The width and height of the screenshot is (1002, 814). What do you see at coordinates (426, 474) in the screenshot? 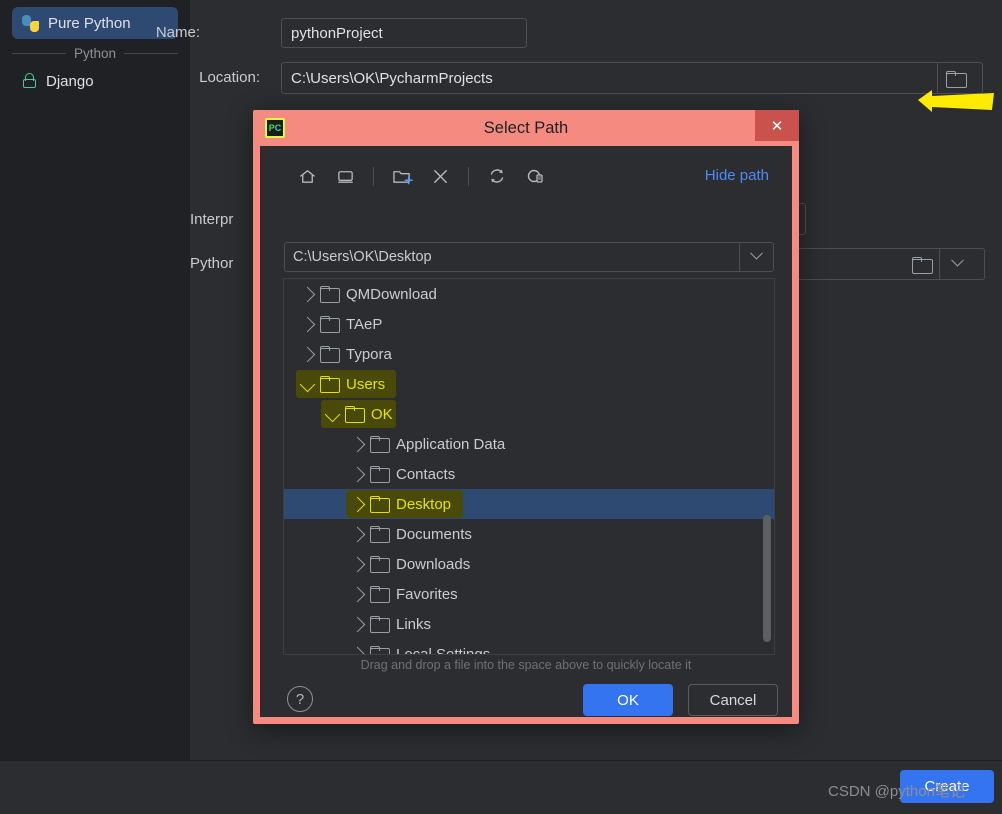
I see `tree-row-label: Contacts` at bounding box center [426, 474].